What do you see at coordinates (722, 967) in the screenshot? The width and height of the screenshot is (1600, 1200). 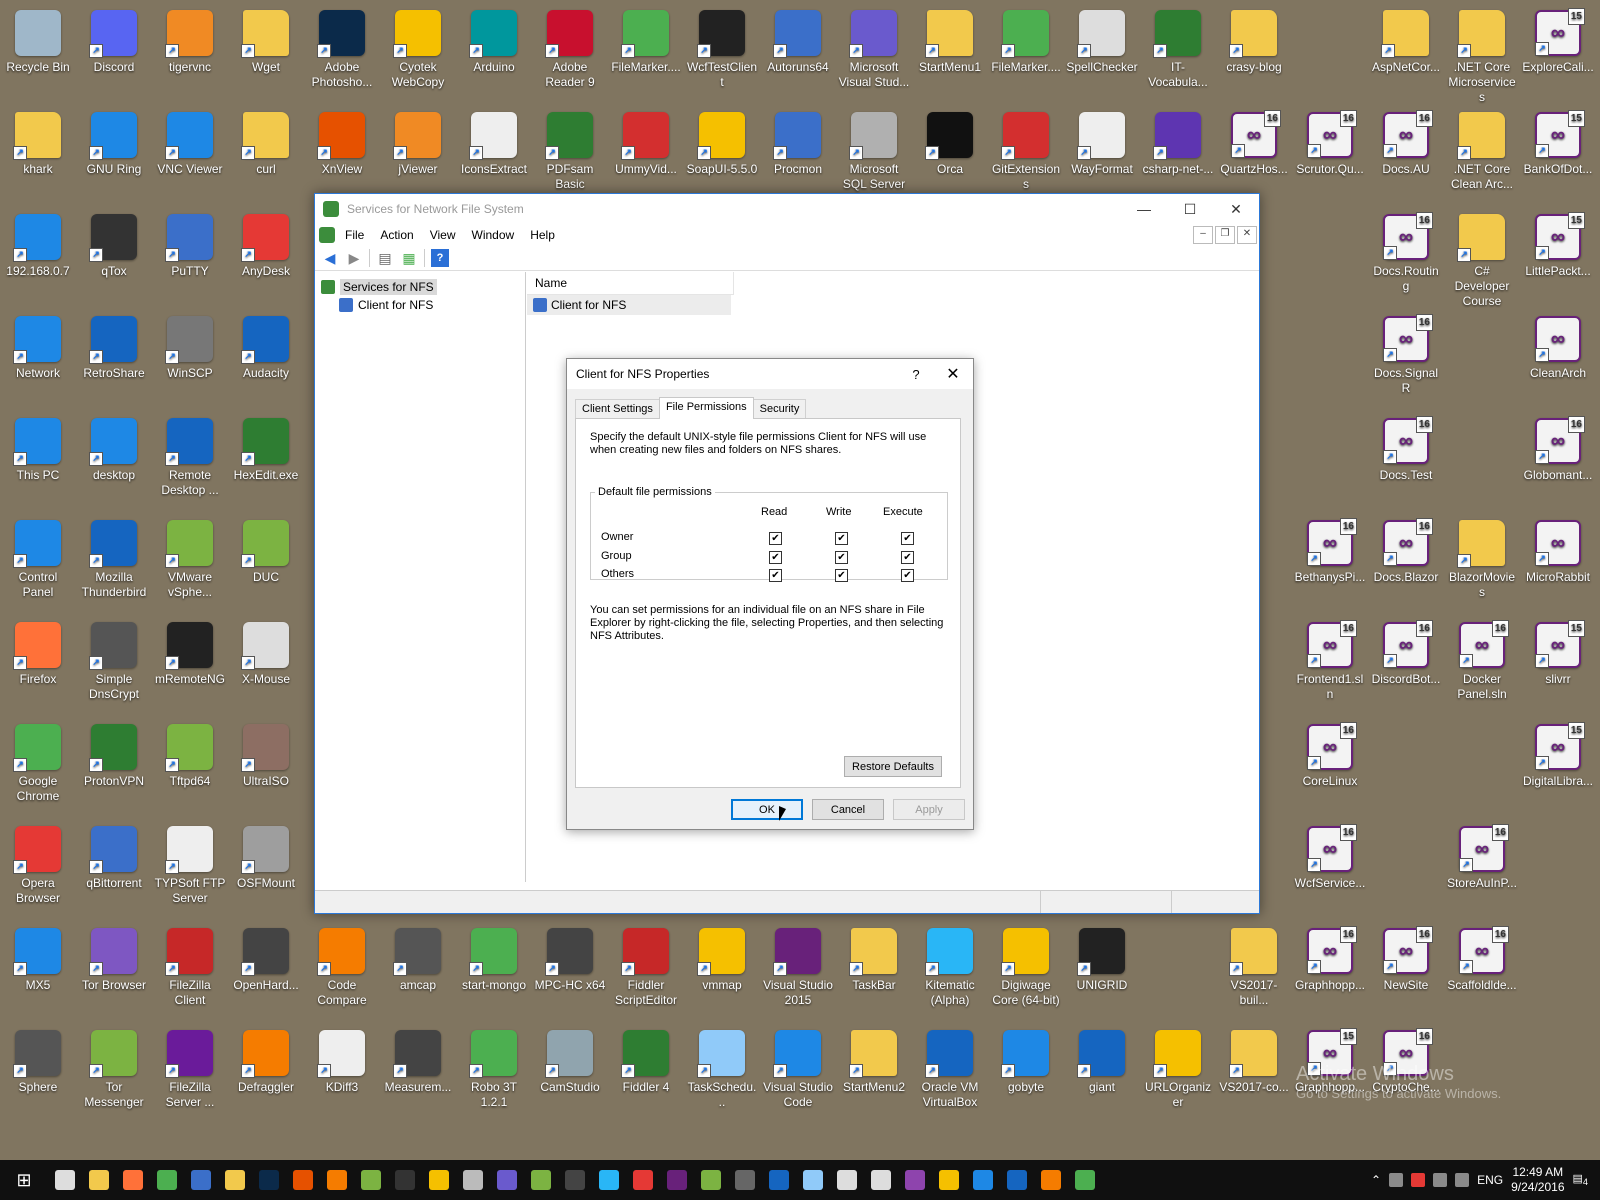 I see `desktop-icon: ↗ vmmap` at bounding box center [722, 967].